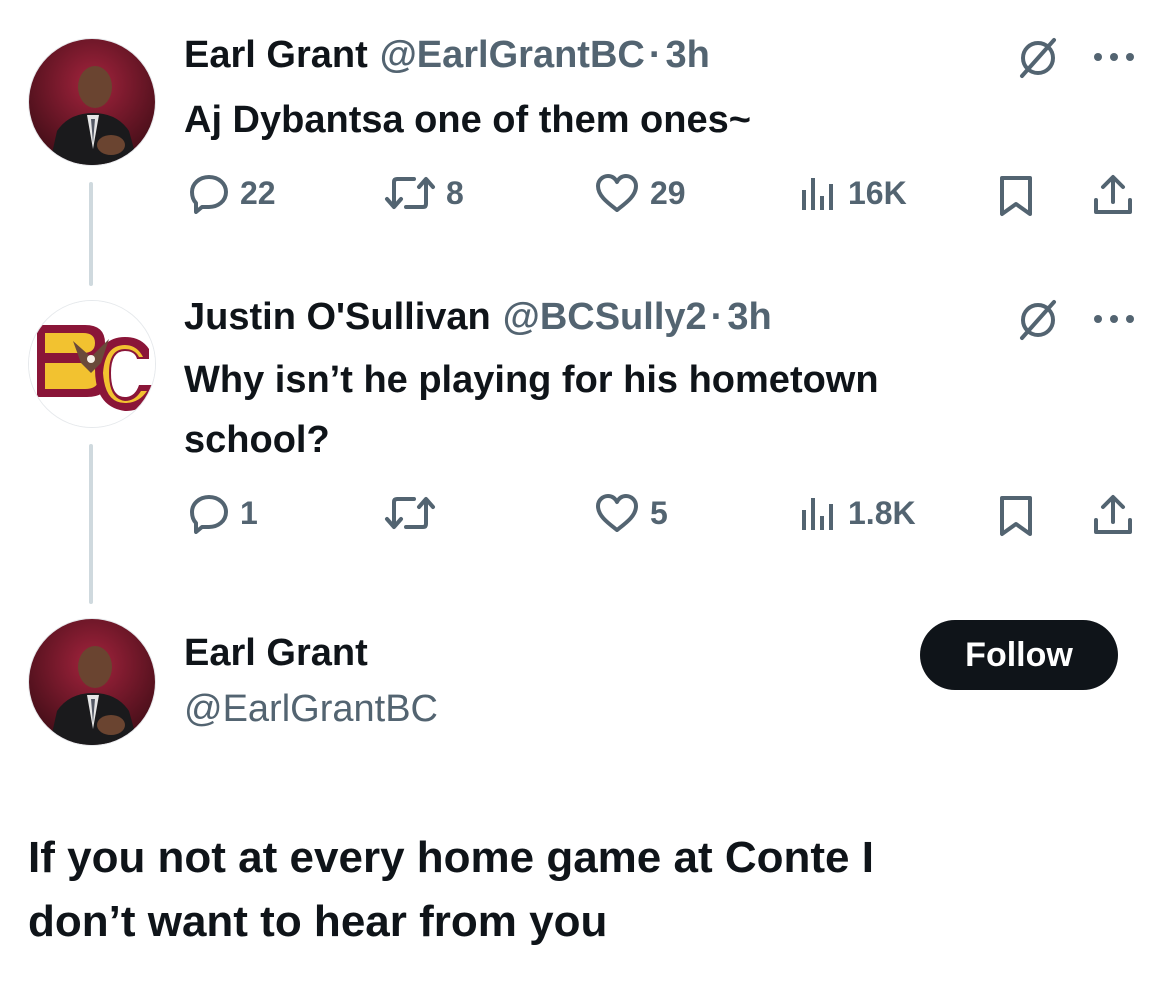  I want to click on tweet-text-line: school?, so click(257, 440).